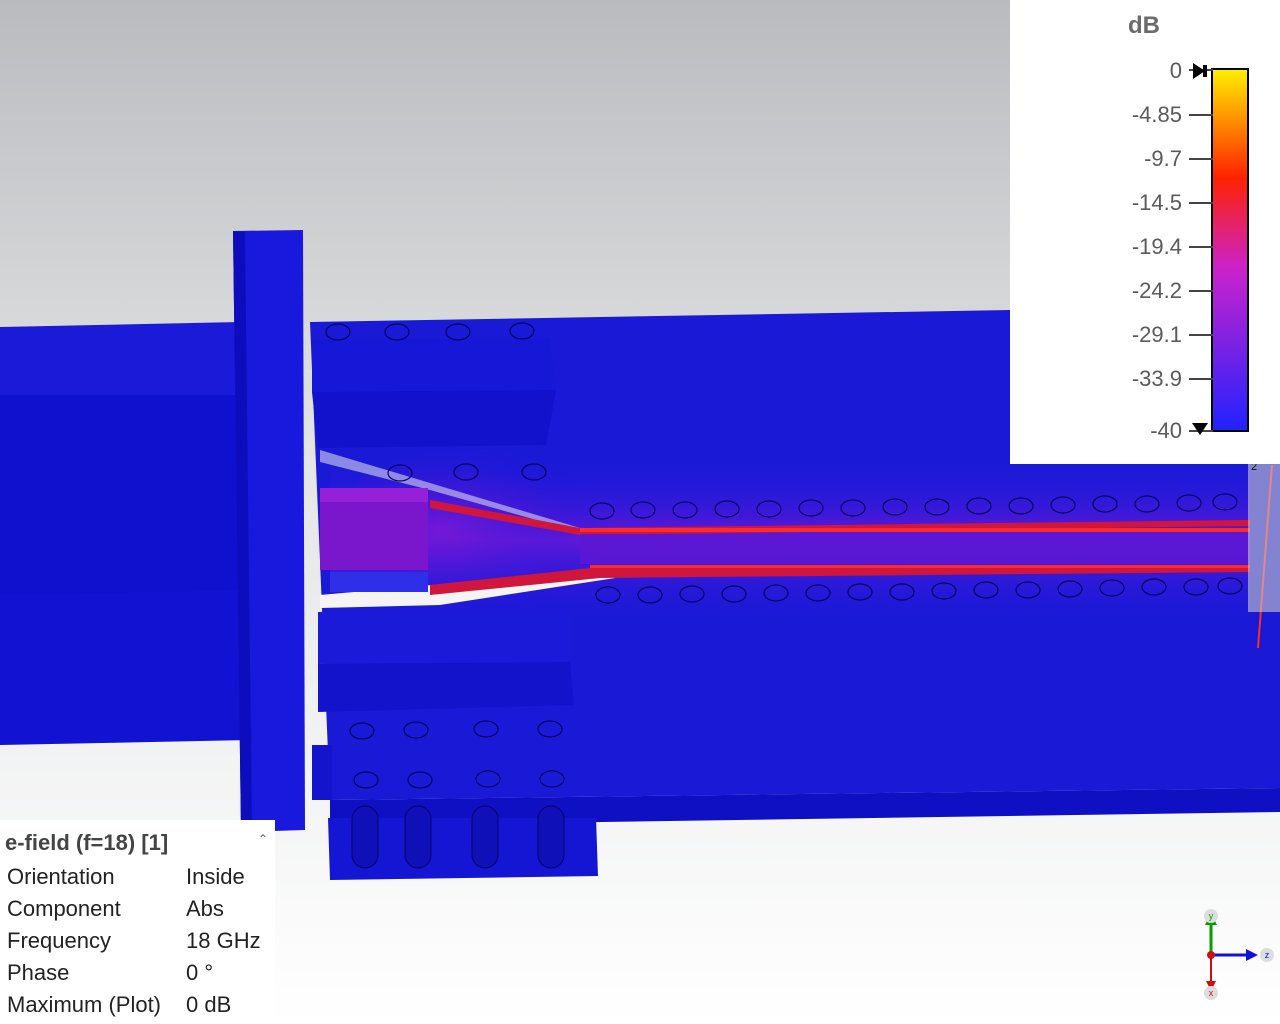  What do you see at coordinates (141, 912) in the screenshot?
I see `info-row-component: Component Abs` at bounding box center [141, 912].